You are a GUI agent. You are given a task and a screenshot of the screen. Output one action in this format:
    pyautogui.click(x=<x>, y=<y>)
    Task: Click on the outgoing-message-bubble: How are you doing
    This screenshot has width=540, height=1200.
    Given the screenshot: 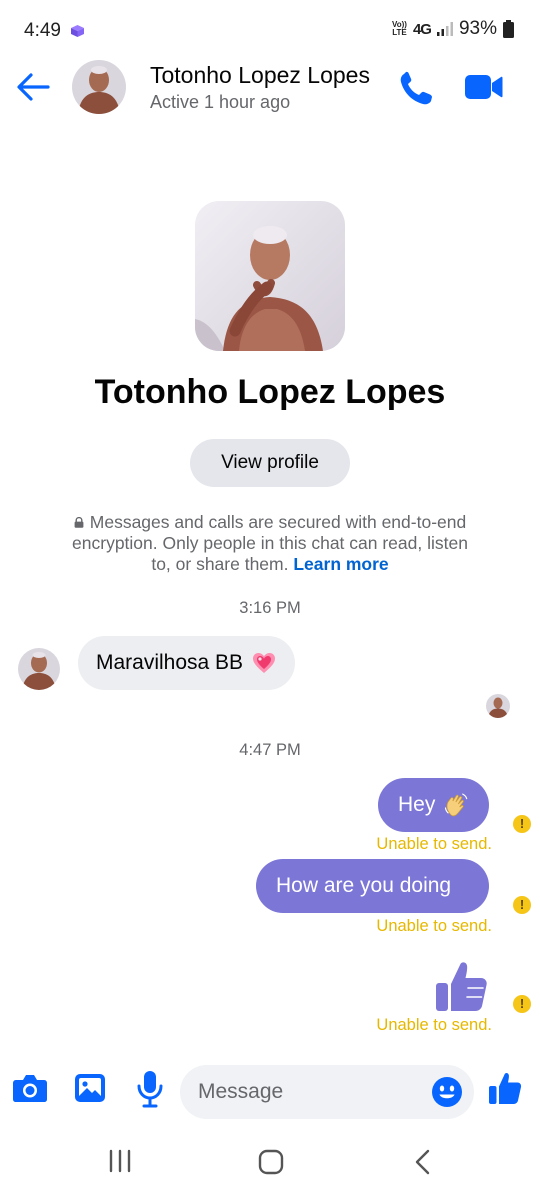 What is the action you would take?
    pyautogui.click(x=372, y=886)
    